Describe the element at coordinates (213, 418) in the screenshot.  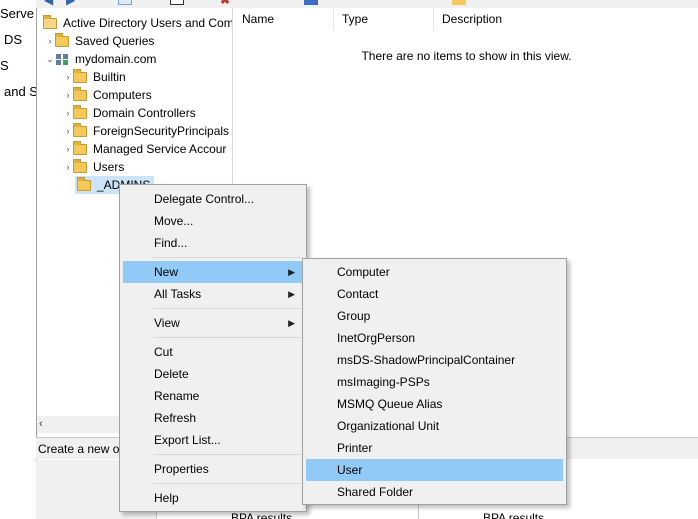
I see `menu-item-refresh: Refresh` at that location.